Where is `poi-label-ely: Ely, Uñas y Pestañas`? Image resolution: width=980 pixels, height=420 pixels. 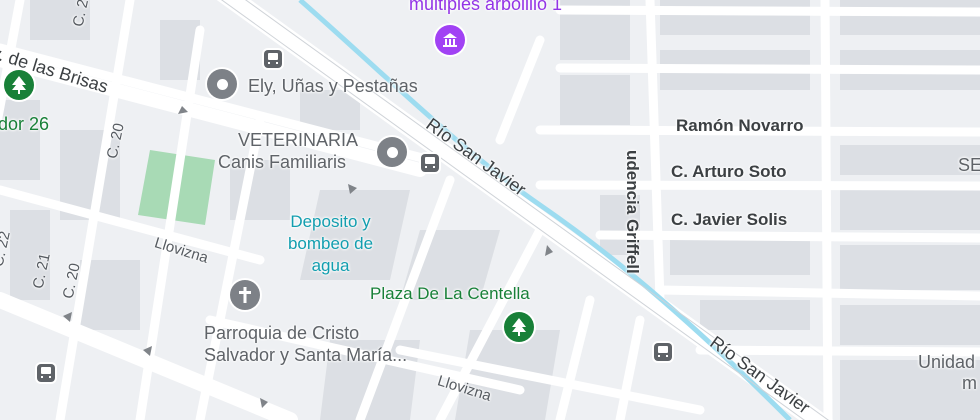
poi-label-ely: Ely, Uñas y Pestañas is located at coordinates (333, 86).